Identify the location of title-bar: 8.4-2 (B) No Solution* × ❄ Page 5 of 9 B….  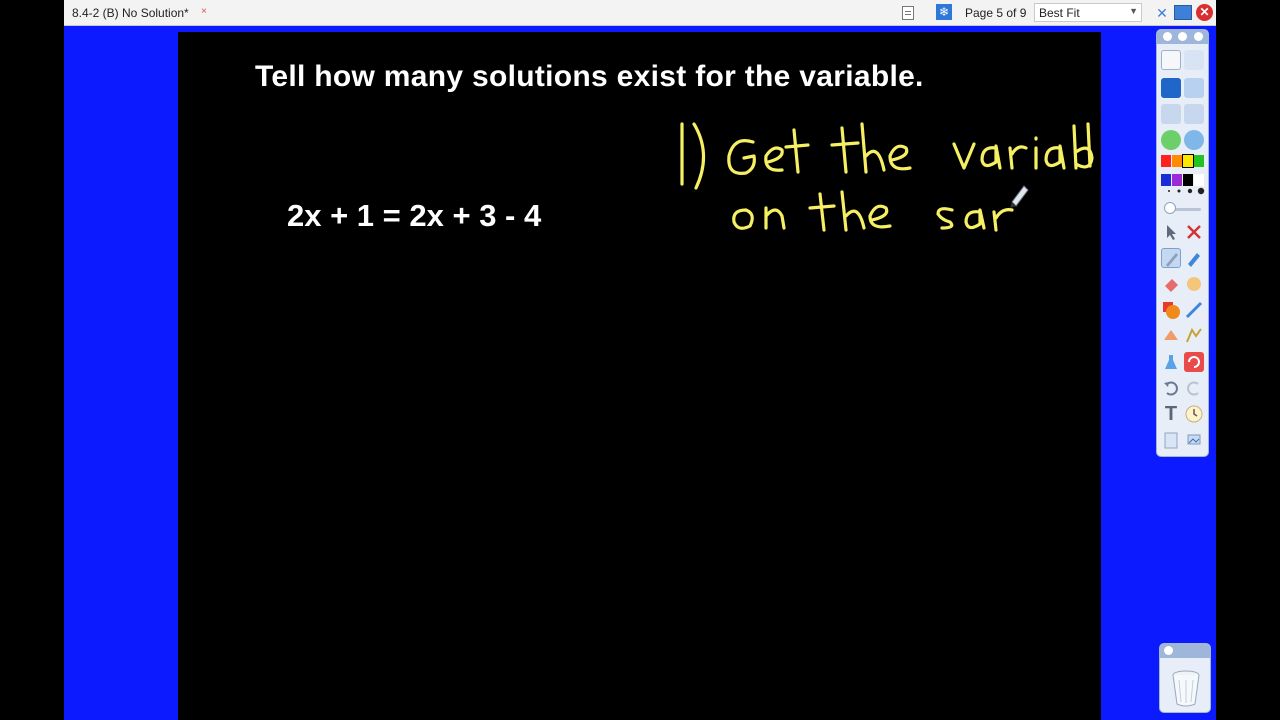
(640, 13).